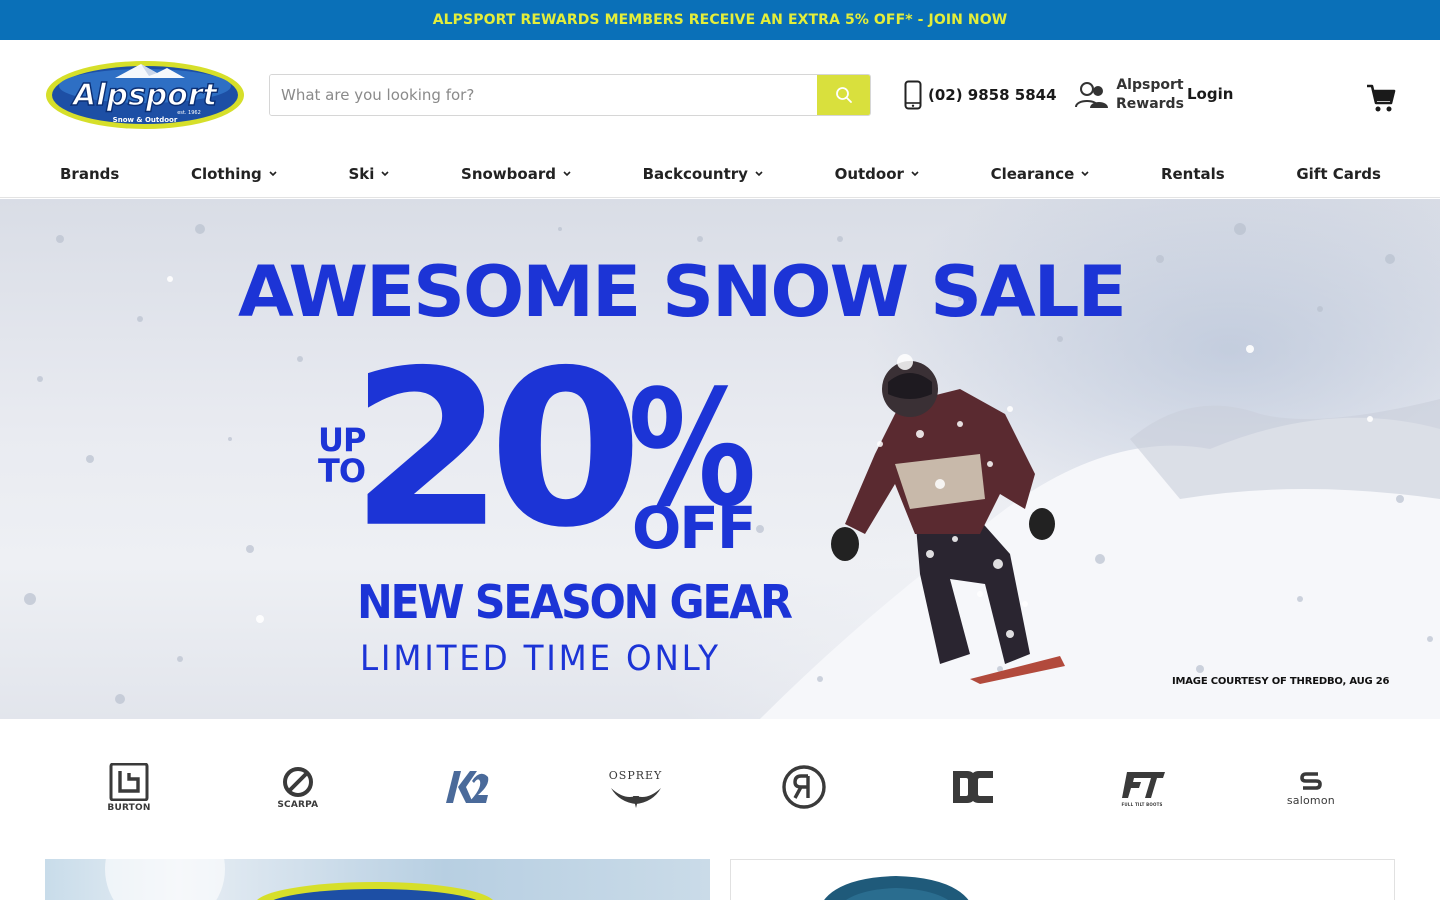  What do you see at coordinates (129, 788) in the screenshot?
I see `burton-logo: BURTON` at bounding box center [129, 788].